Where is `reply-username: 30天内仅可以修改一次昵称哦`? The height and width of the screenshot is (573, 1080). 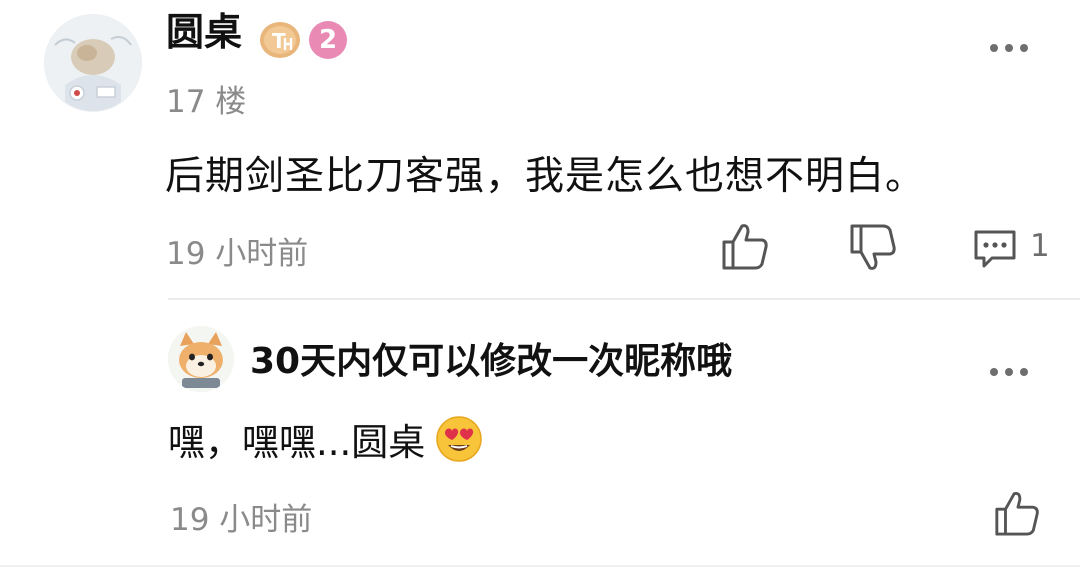
reply-username: 30天内仅可以修改一次昵称哦 is located at coordinates (491, 358).